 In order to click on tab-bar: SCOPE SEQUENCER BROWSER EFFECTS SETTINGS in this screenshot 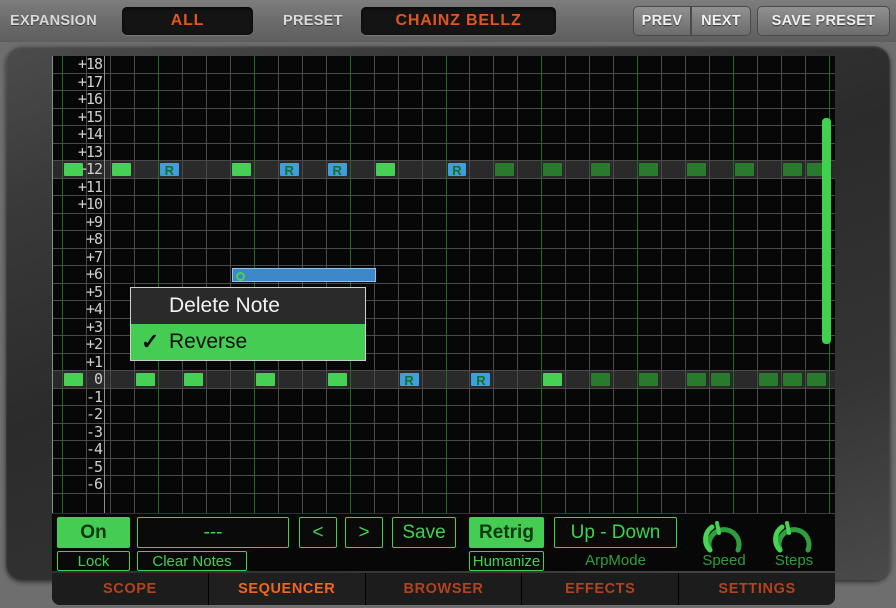, I will do `click(443, 589)`.